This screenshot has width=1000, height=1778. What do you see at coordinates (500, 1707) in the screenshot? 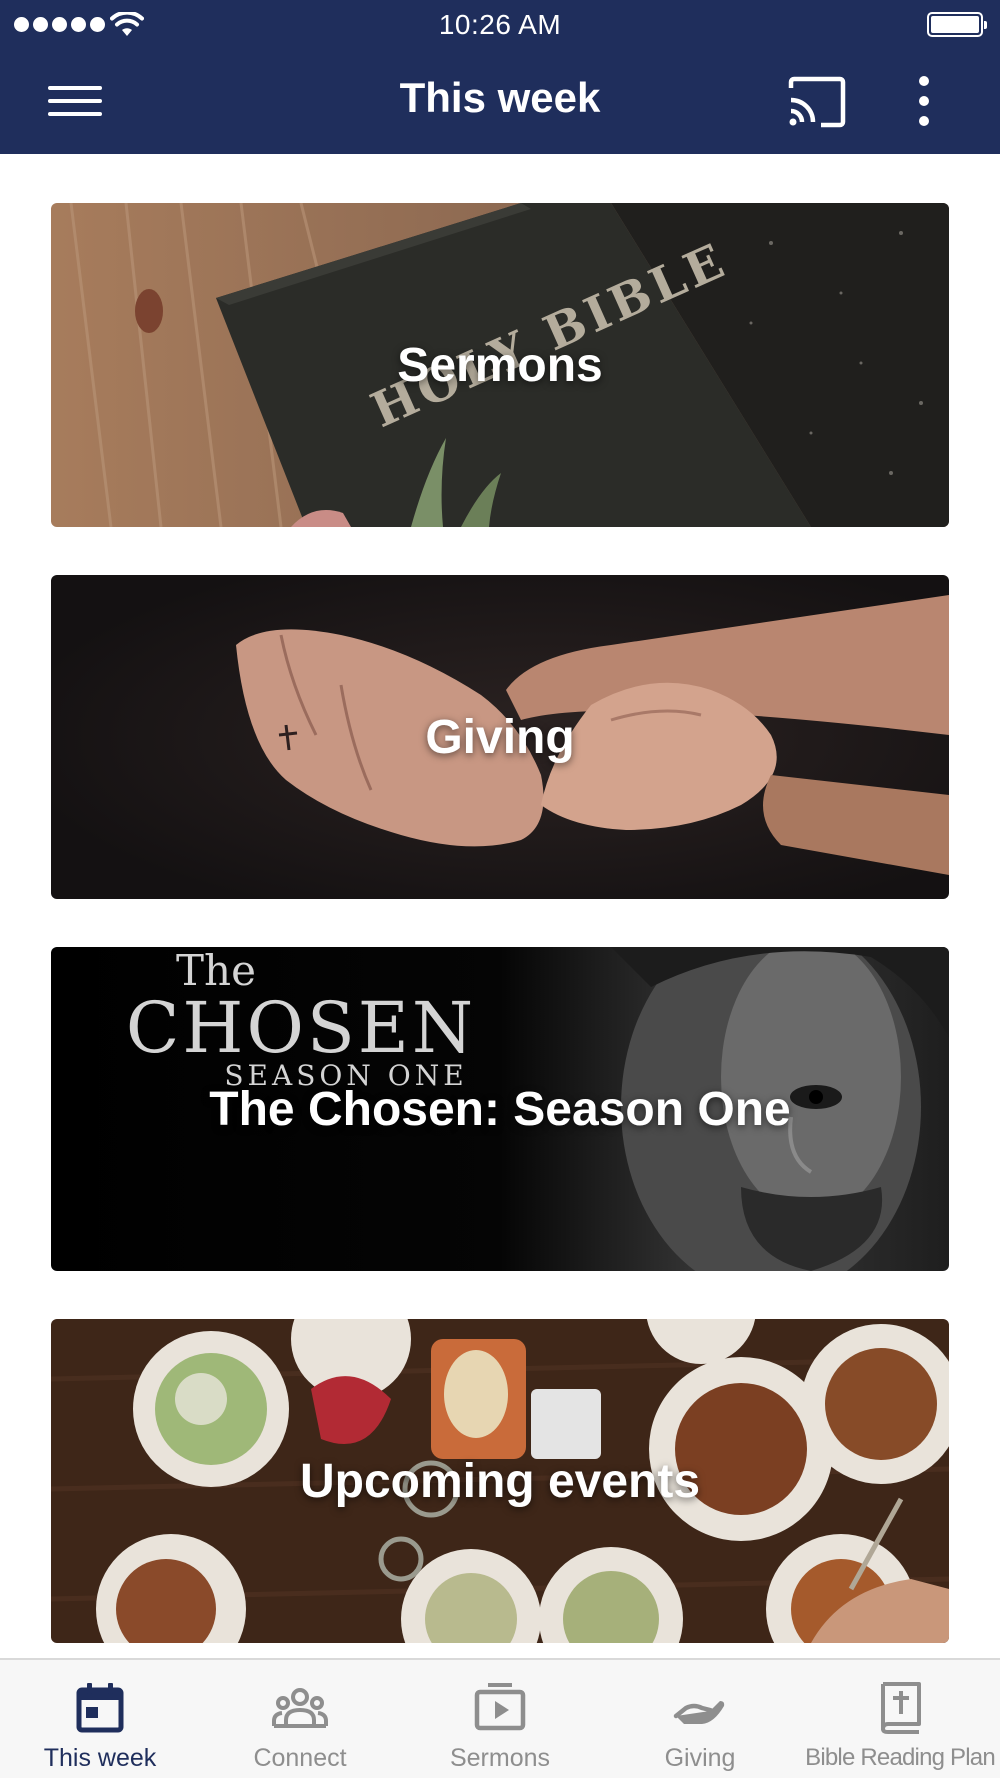
I see `video-play-icon` at bounding box center [500, 1707].